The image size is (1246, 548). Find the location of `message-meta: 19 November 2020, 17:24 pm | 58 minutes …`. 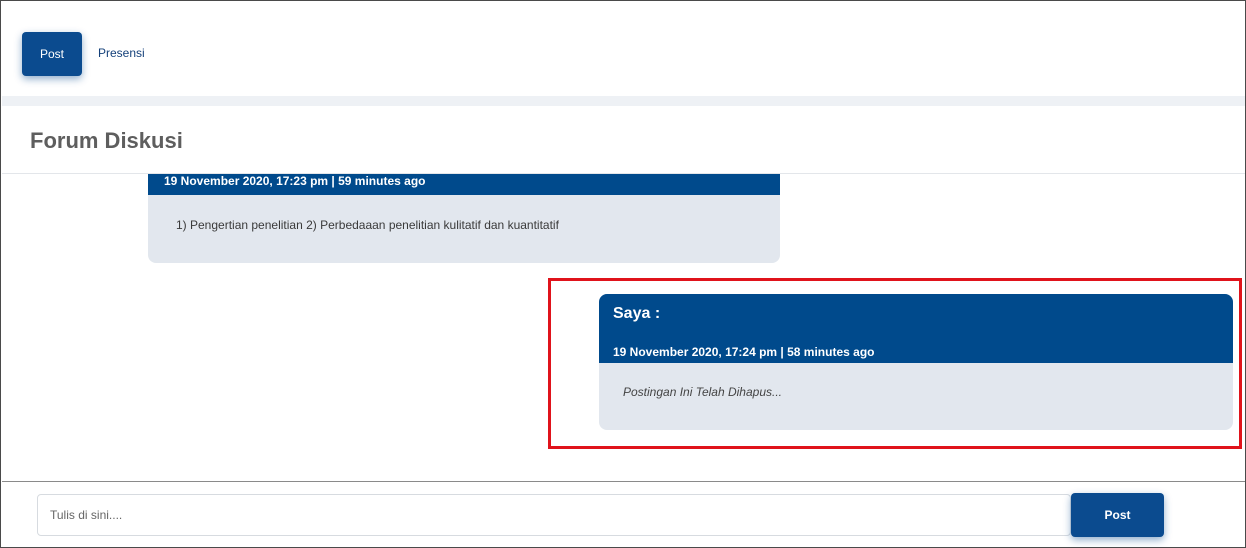

message-meta: 19 November 2020, 17:24 pm | 58 minutes … is located at coordinates (744, 352).